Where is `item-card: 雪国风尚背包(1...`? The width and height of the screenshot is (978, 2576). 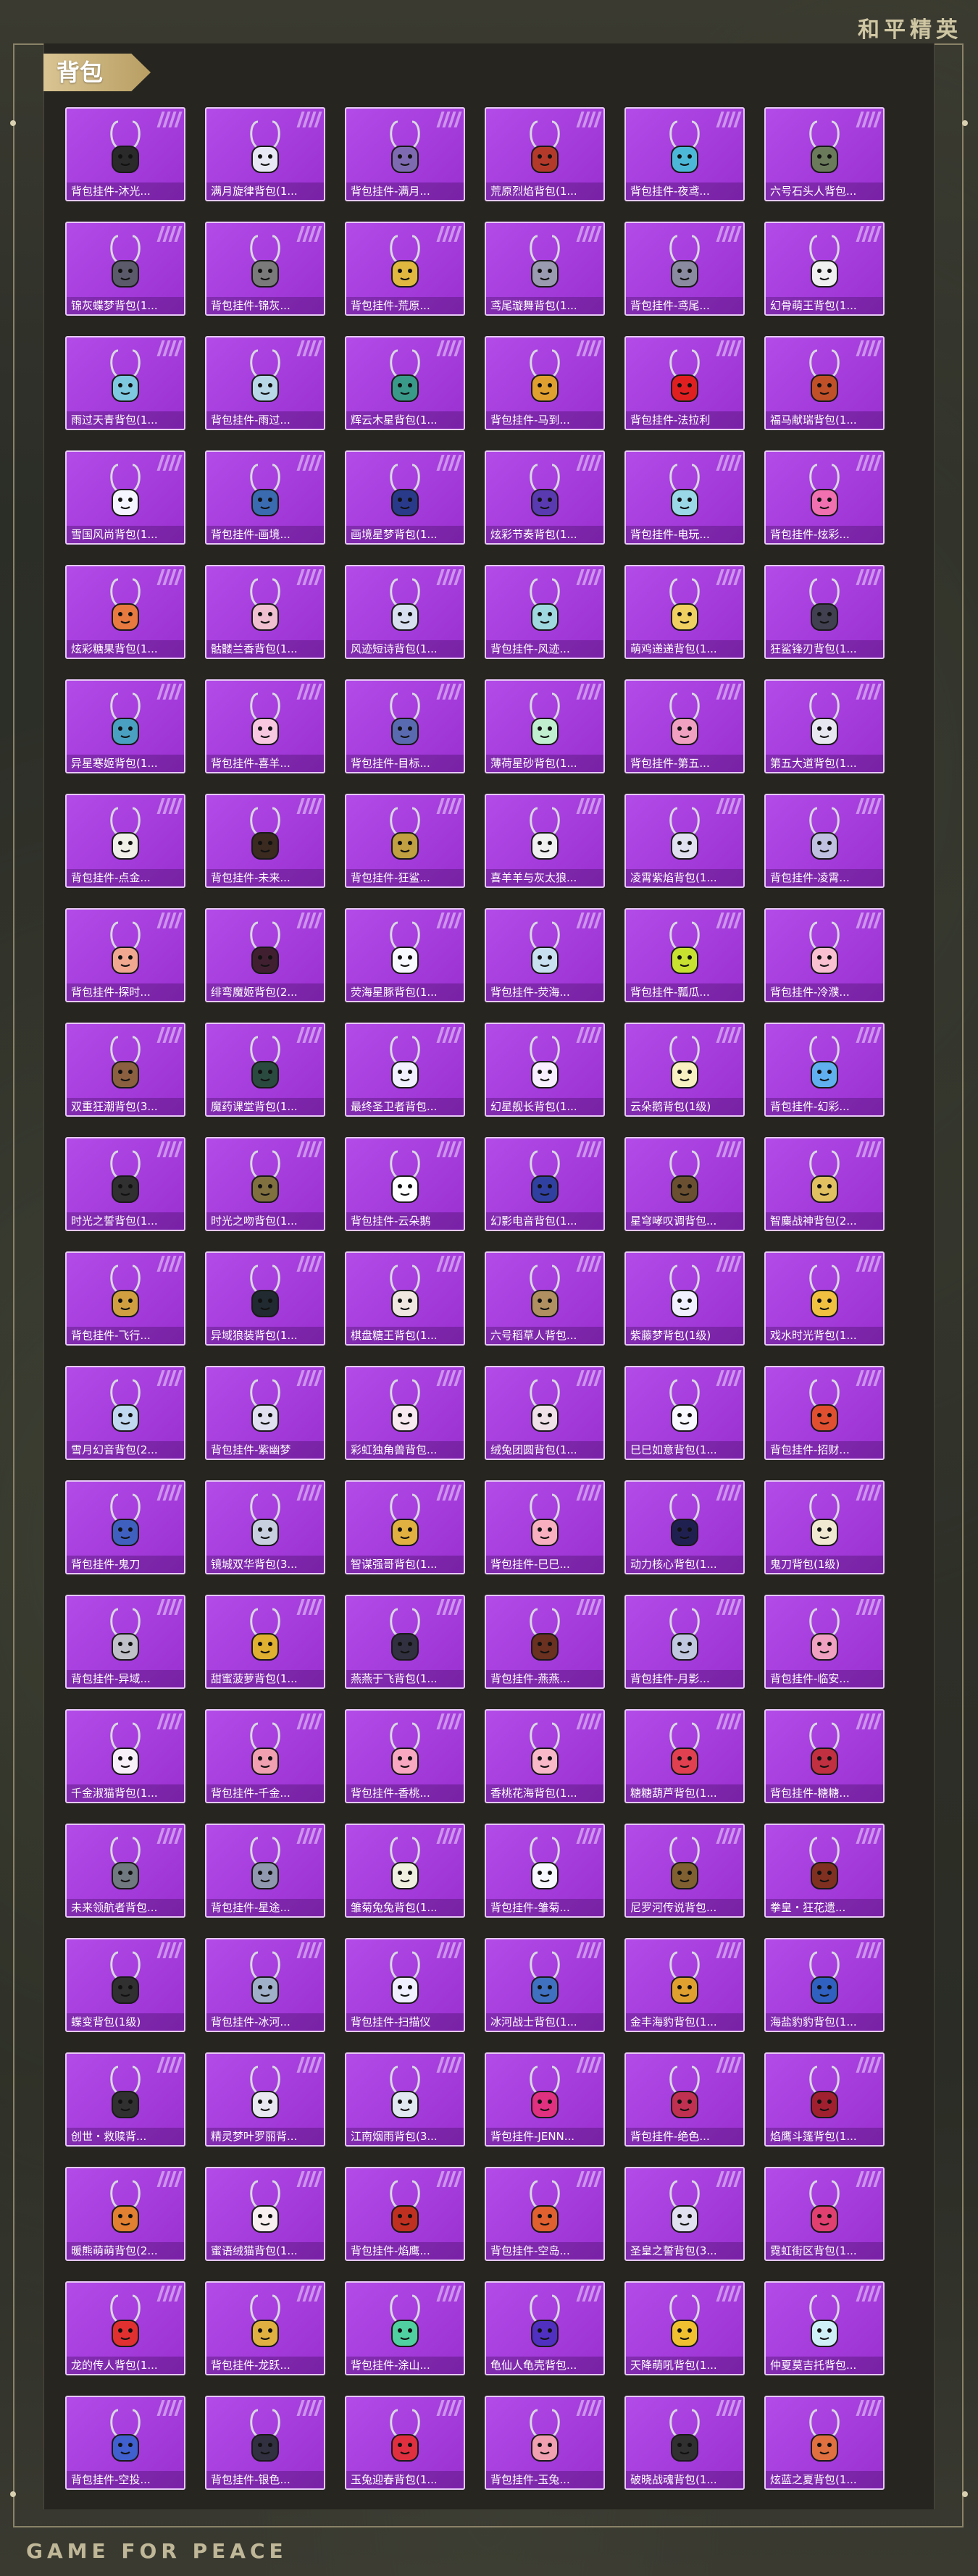
item-card: 雪国风尚背包(1... is located at coordinates (125, 497).